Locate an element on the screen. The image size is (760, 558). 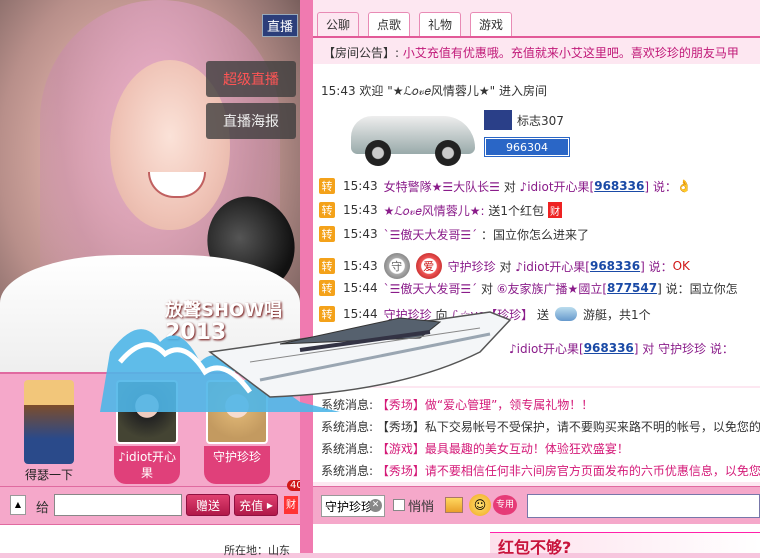
queue-item: ♪idiot开心果 is located at coordinates (147, 432).